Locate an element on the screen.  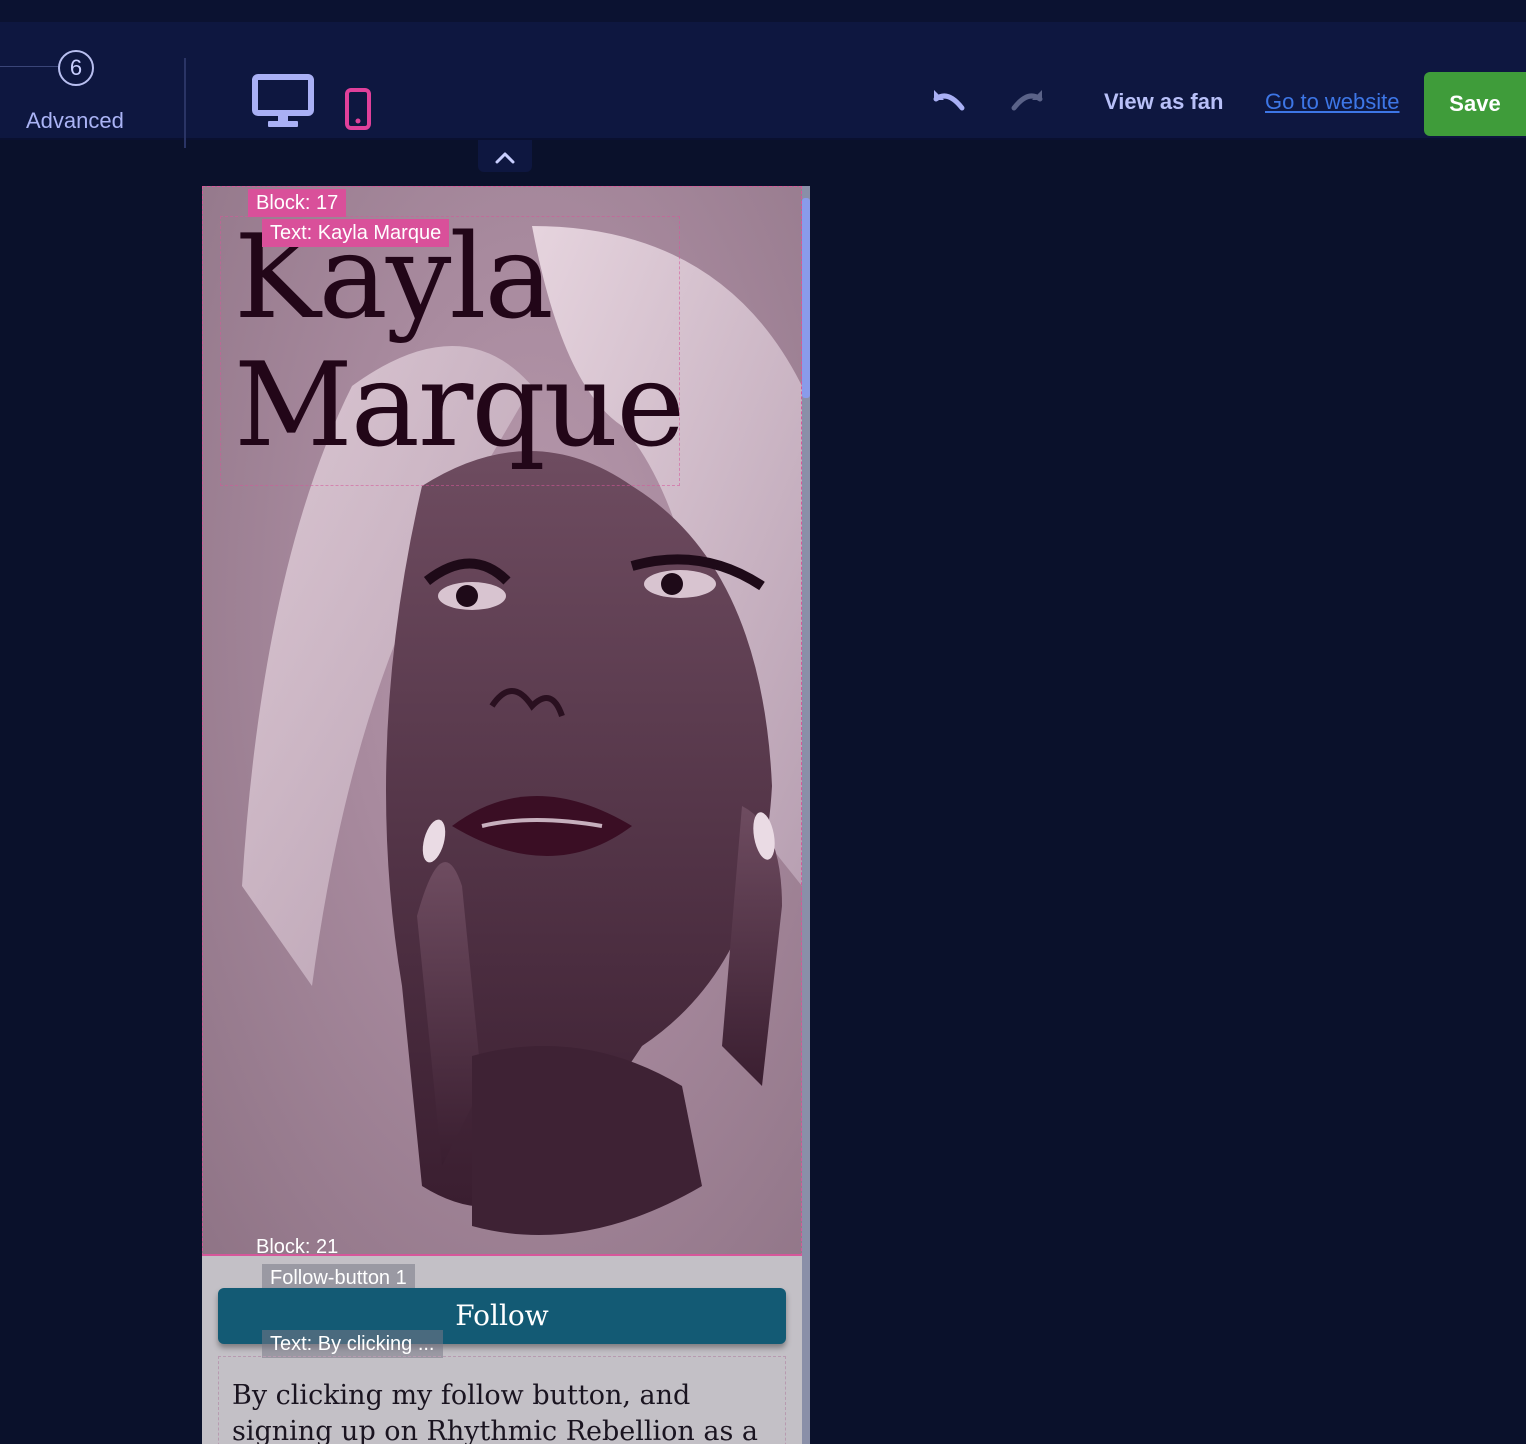
hero-block-tag: Block: 17 is located at coordinates (297, 203).